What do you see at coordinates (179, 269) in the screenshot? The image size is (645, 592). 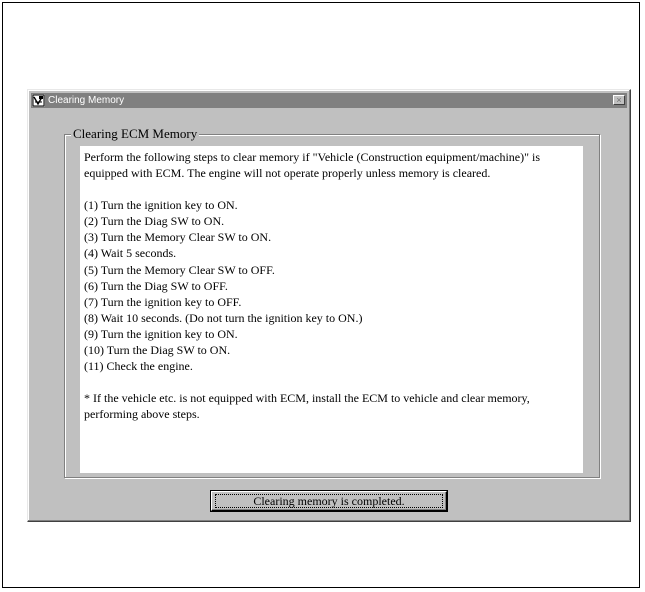 I see `step-5: (5) Turn the Memory Clear SW to OFF.` at bounding box center [179, 269].